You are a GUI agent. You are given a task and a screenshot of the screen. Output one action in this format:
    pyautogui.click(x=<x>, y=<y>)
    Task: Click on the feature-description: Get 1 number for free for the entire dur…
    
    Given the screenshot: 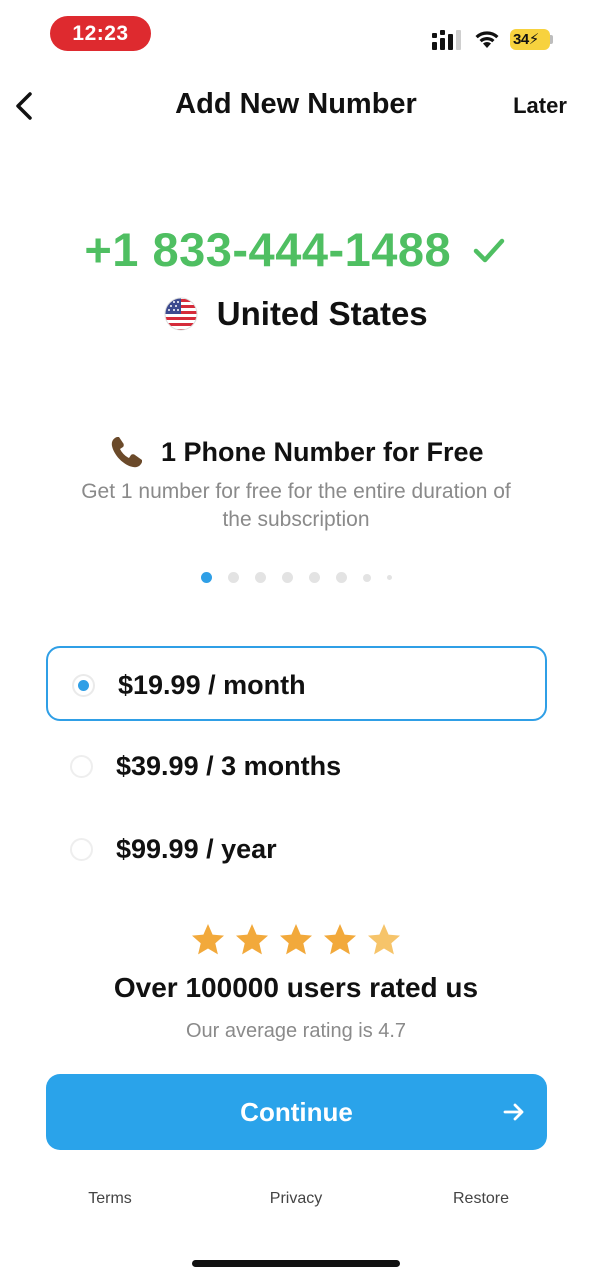 What is the action you would take?
    pyautogui.click(x=296, y=505)
    